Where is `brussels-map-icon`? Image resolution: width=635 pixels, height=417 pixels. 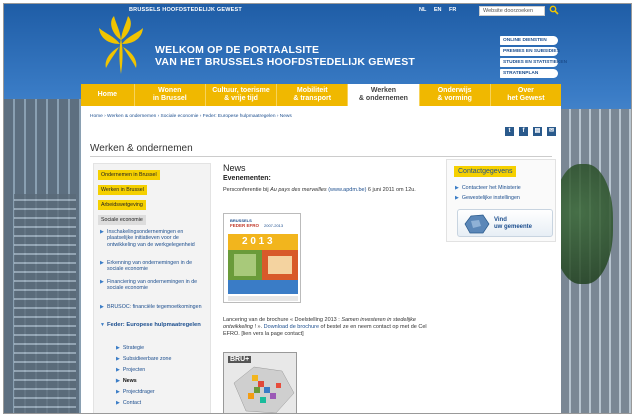
brussels-map-icon is located at coordinates (477, 224).